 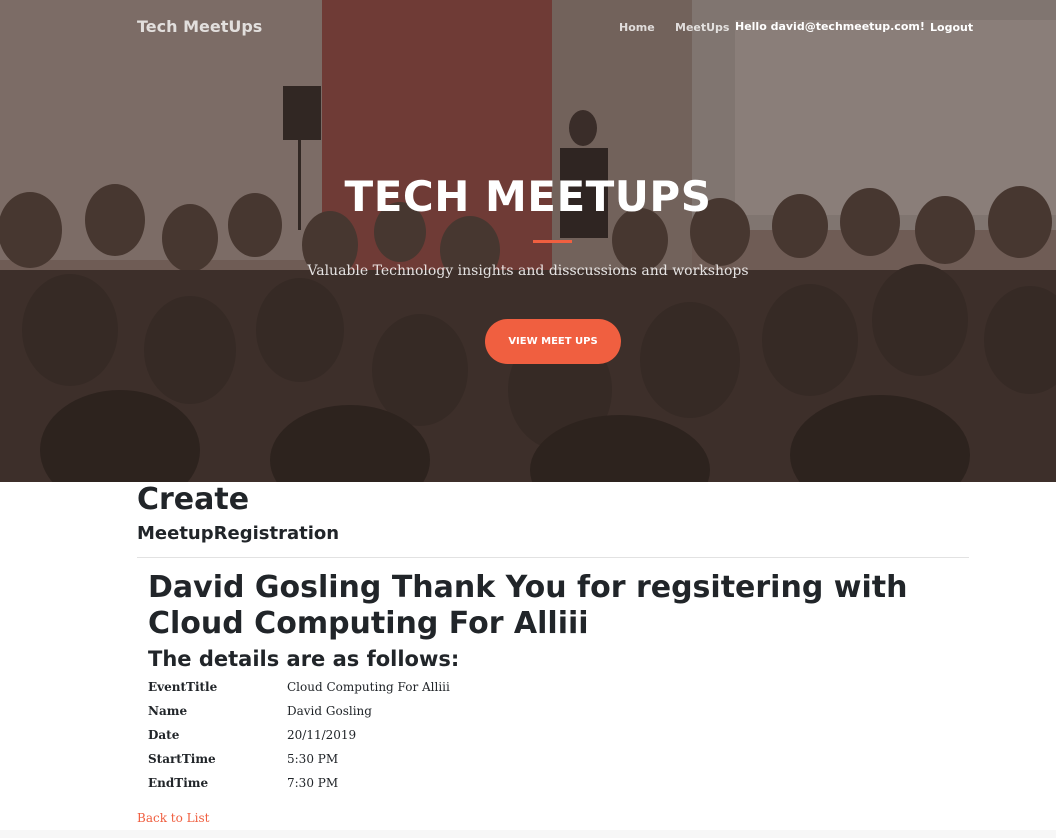 What do you see at coordinates (553, 557) in the screenshot?
I see `section-divider` at bounding box center [553, 557].